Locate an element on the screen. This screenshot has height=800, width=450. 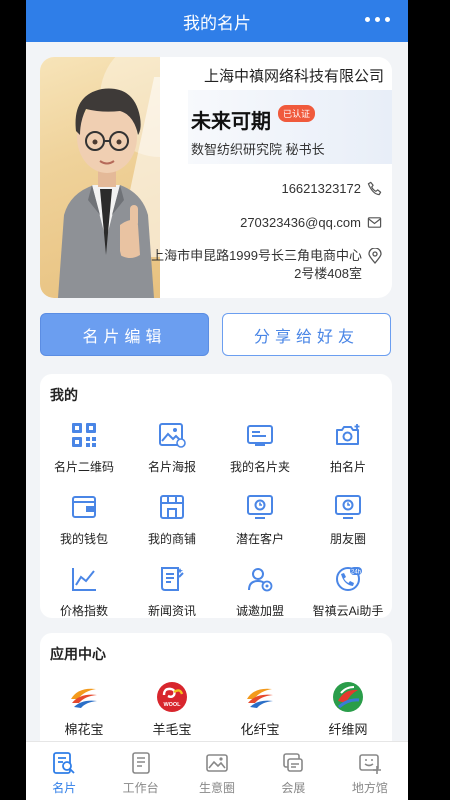
menu-item-label: 潜在客户 is located at coordinates (259, 539).